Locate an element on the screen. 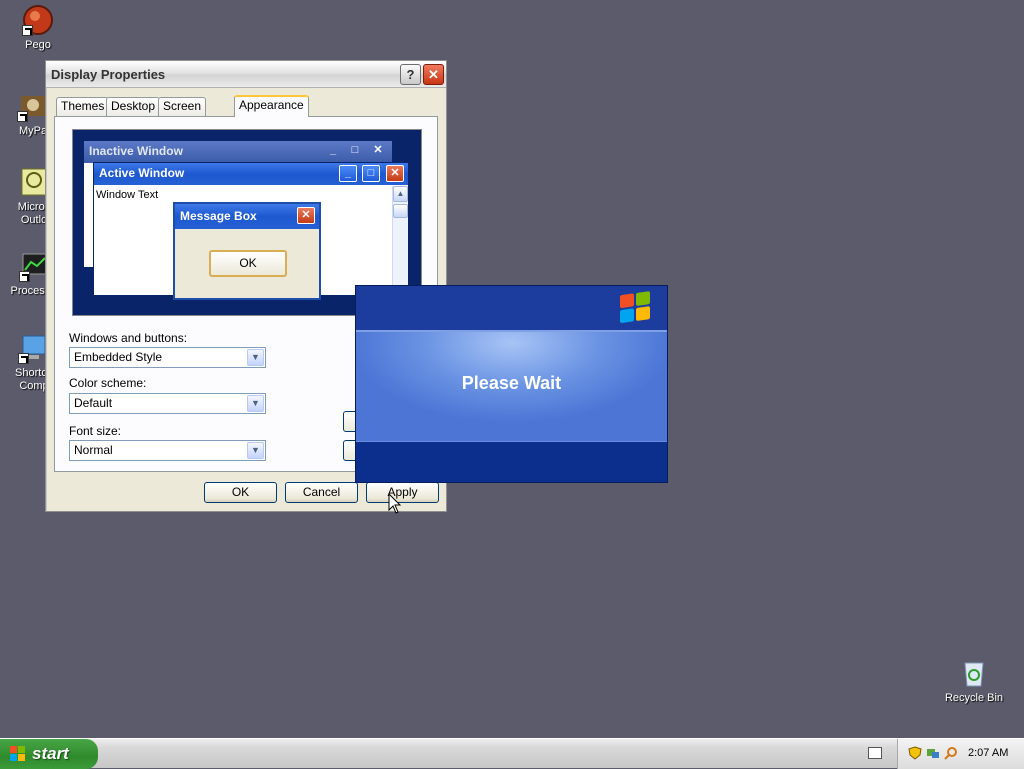 The width and height of the screenshot is (1024, 769). ok-button: OK is located at coordinates (240, 492).